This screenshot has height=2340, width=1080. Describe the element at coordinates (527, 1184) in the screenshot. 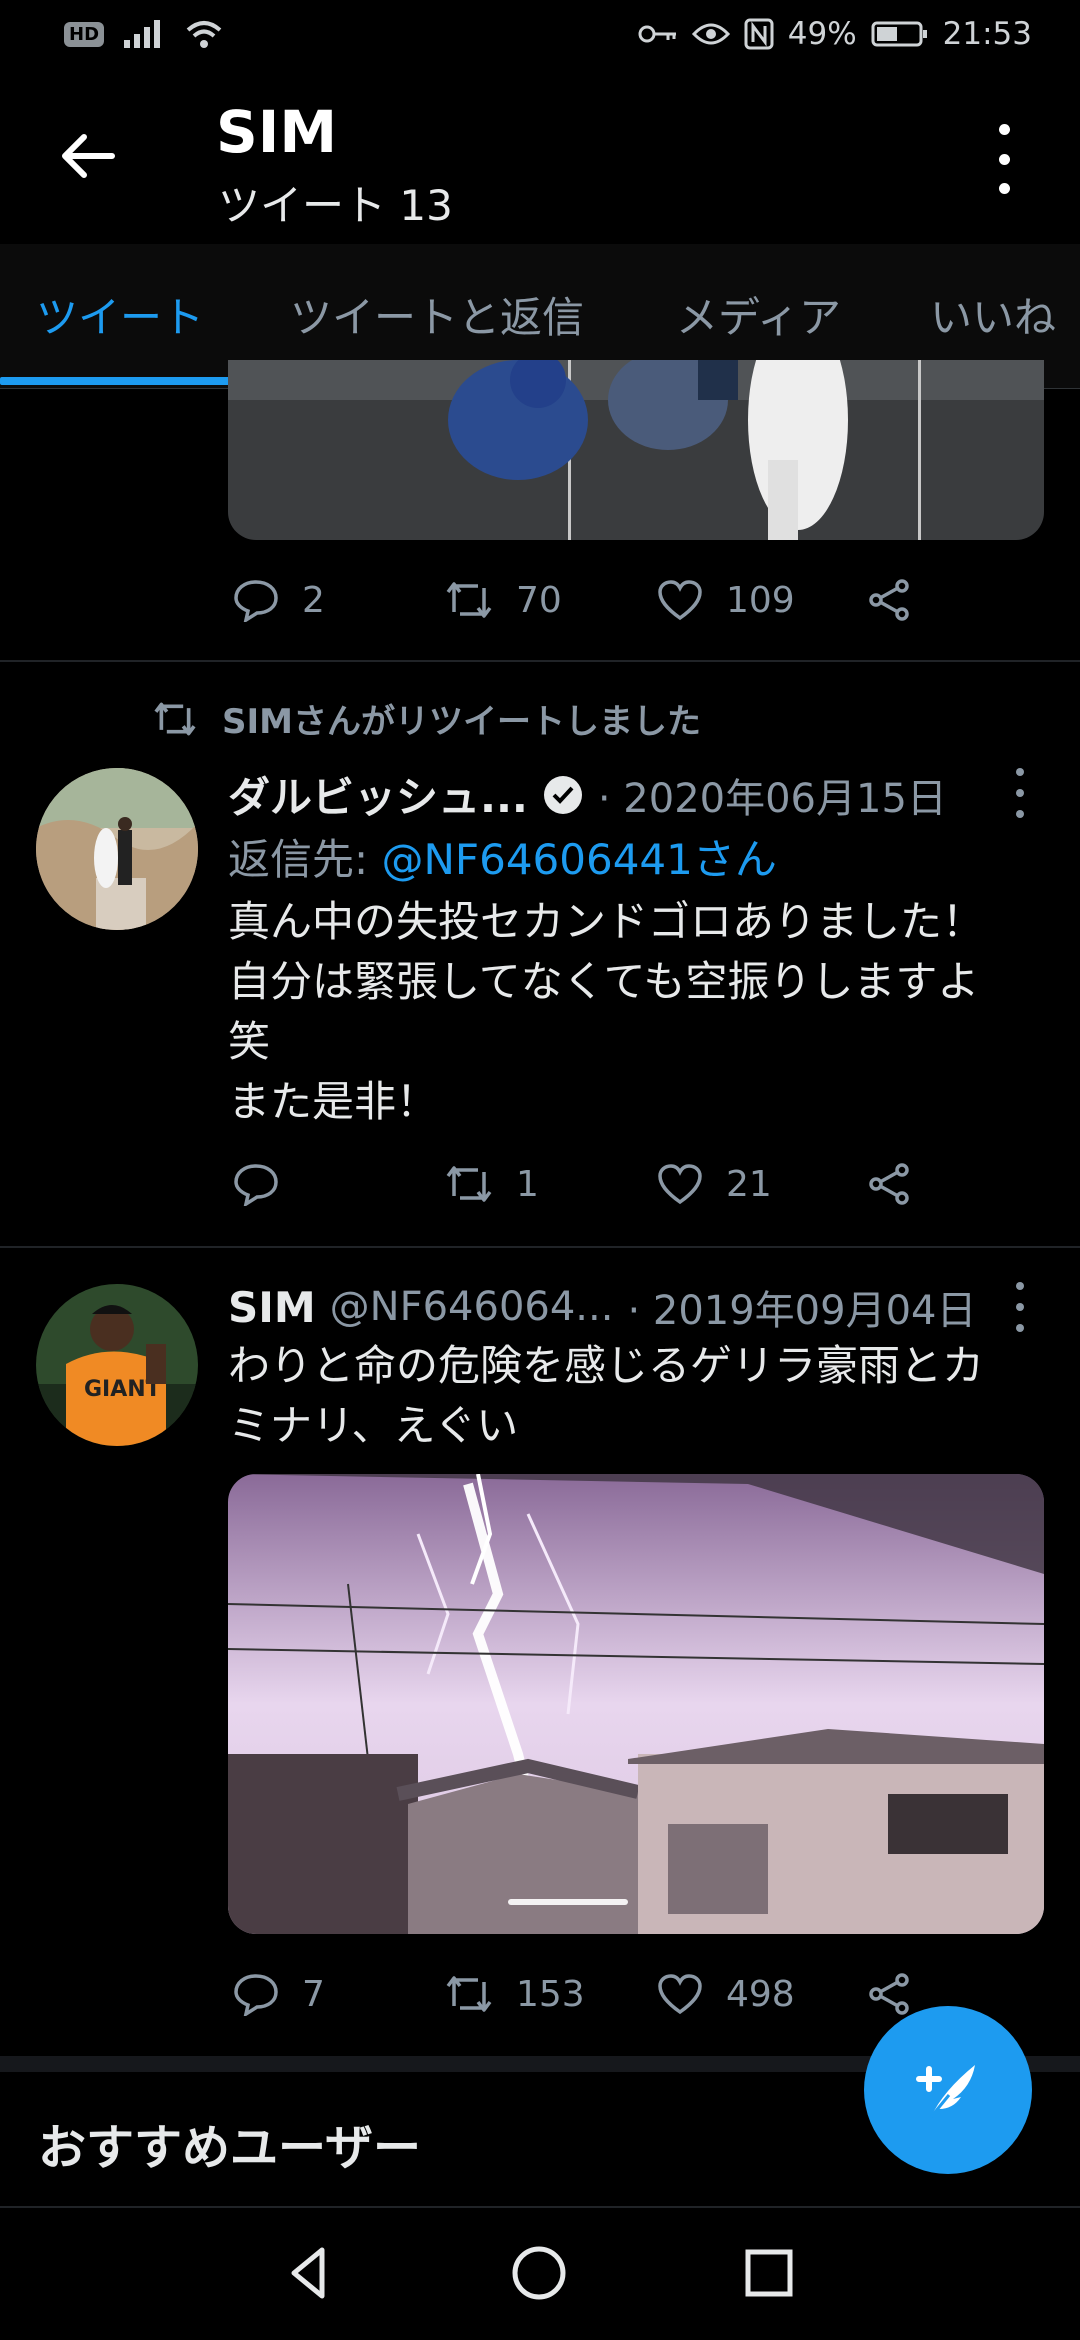

I see `retweet-count: 1` at that location.